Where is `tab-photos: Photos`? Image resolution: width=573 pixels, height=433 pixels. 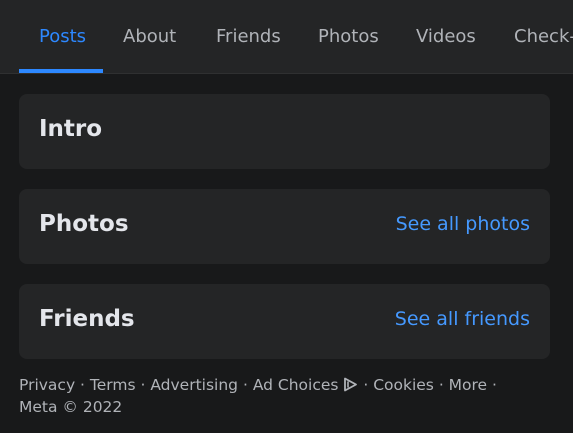 tab-photos: Photos is located at coordinates (348, 37).